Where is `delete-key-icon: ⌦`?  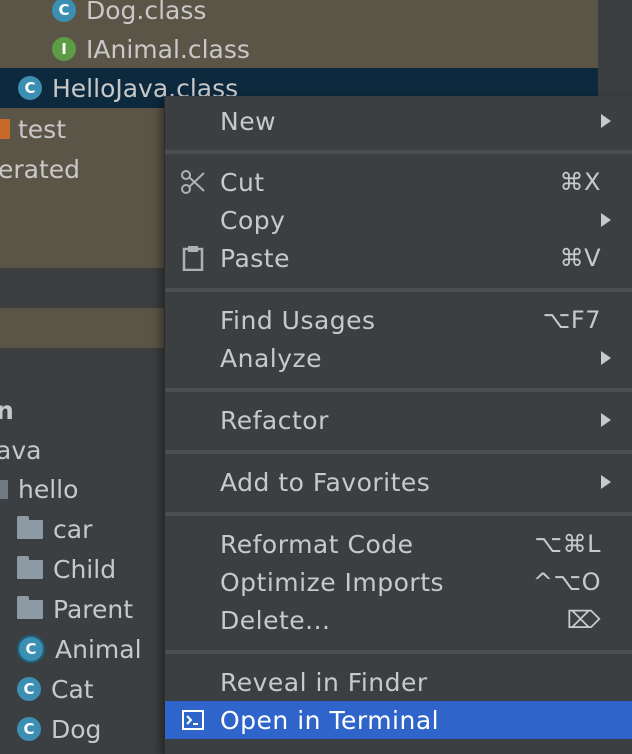 delete-key-icon: ⌦ is located at coordinates (583, 620).